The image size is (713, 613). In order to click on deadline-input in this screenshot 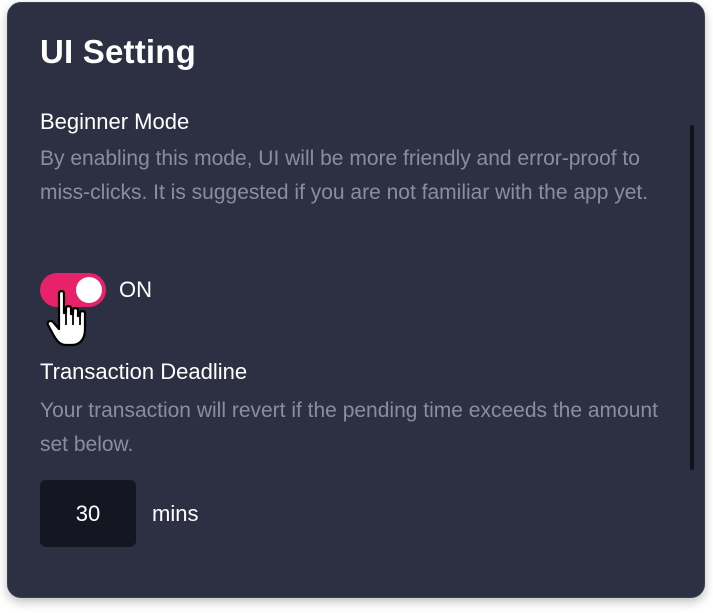, I will do `click(88, 513)`.